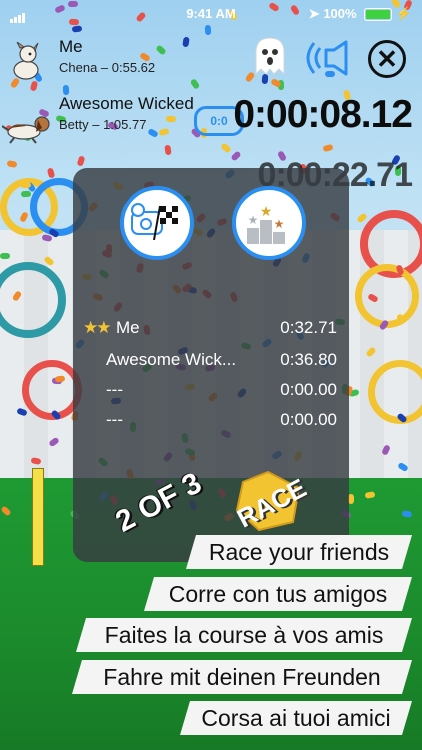 This screenshot has height=750, width=422. I want to click on status-right: ➤ 100% ⚡, so click(360, 14).